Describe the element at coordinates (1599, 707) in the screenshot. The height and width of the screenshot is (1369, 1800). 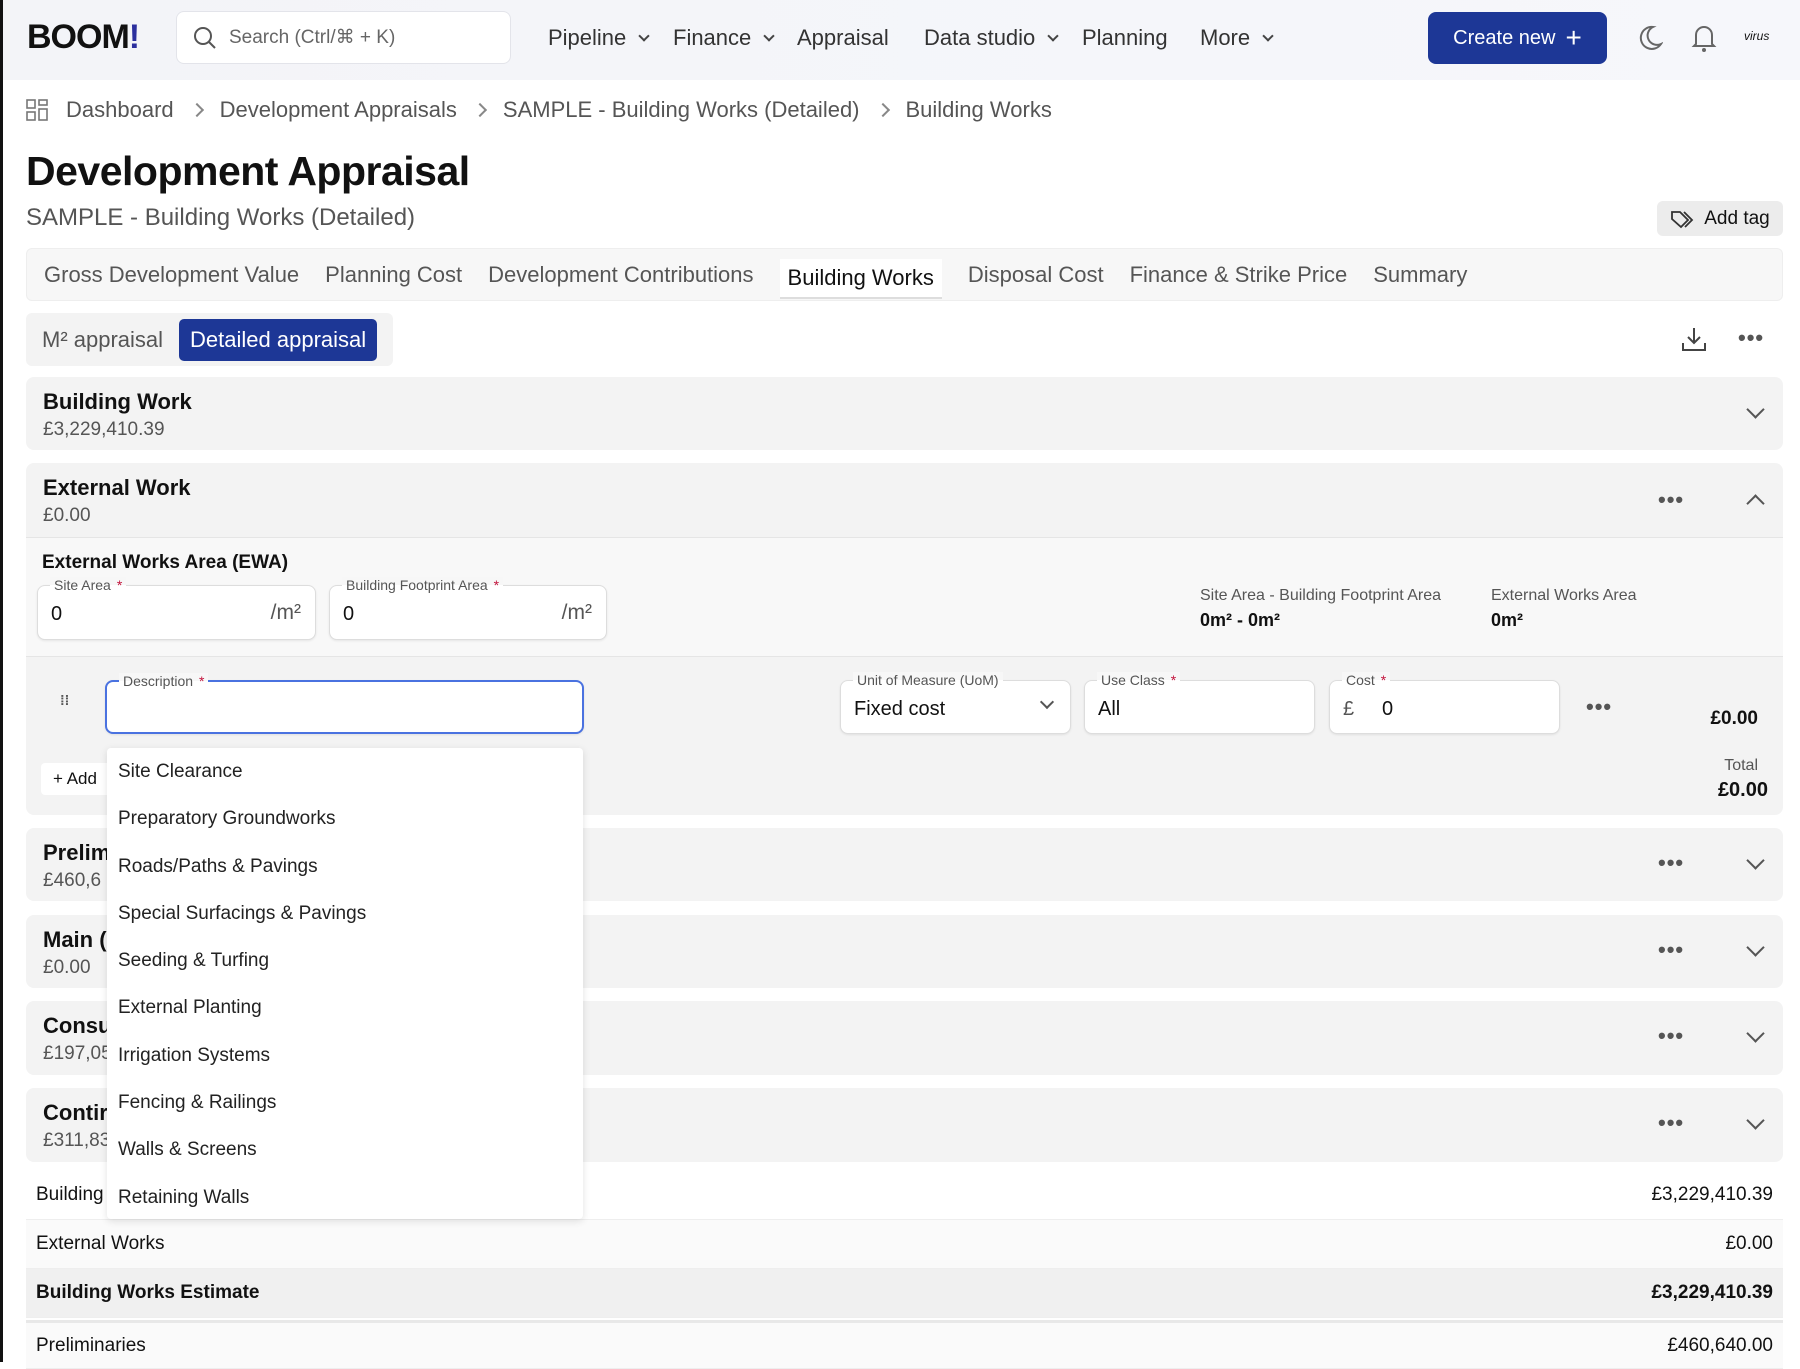
I see `line-options-icon: •••` at that location.